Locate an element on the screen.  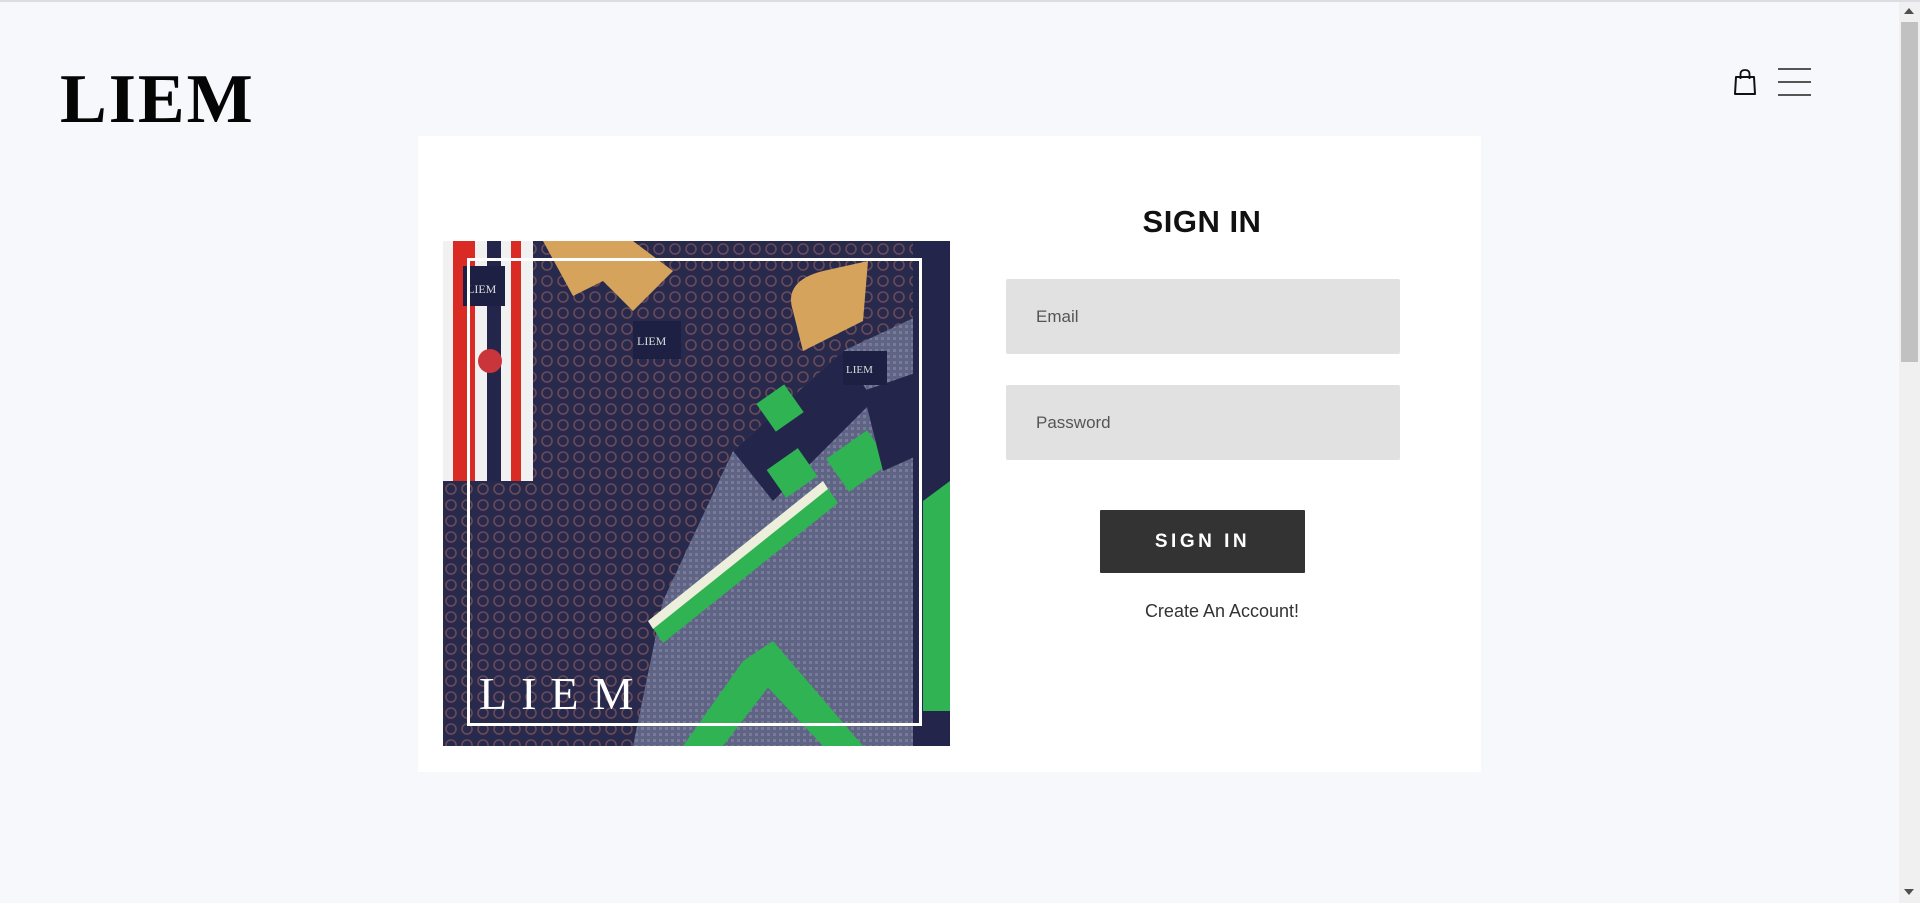
password-field is located at coordinates (1203, 422).